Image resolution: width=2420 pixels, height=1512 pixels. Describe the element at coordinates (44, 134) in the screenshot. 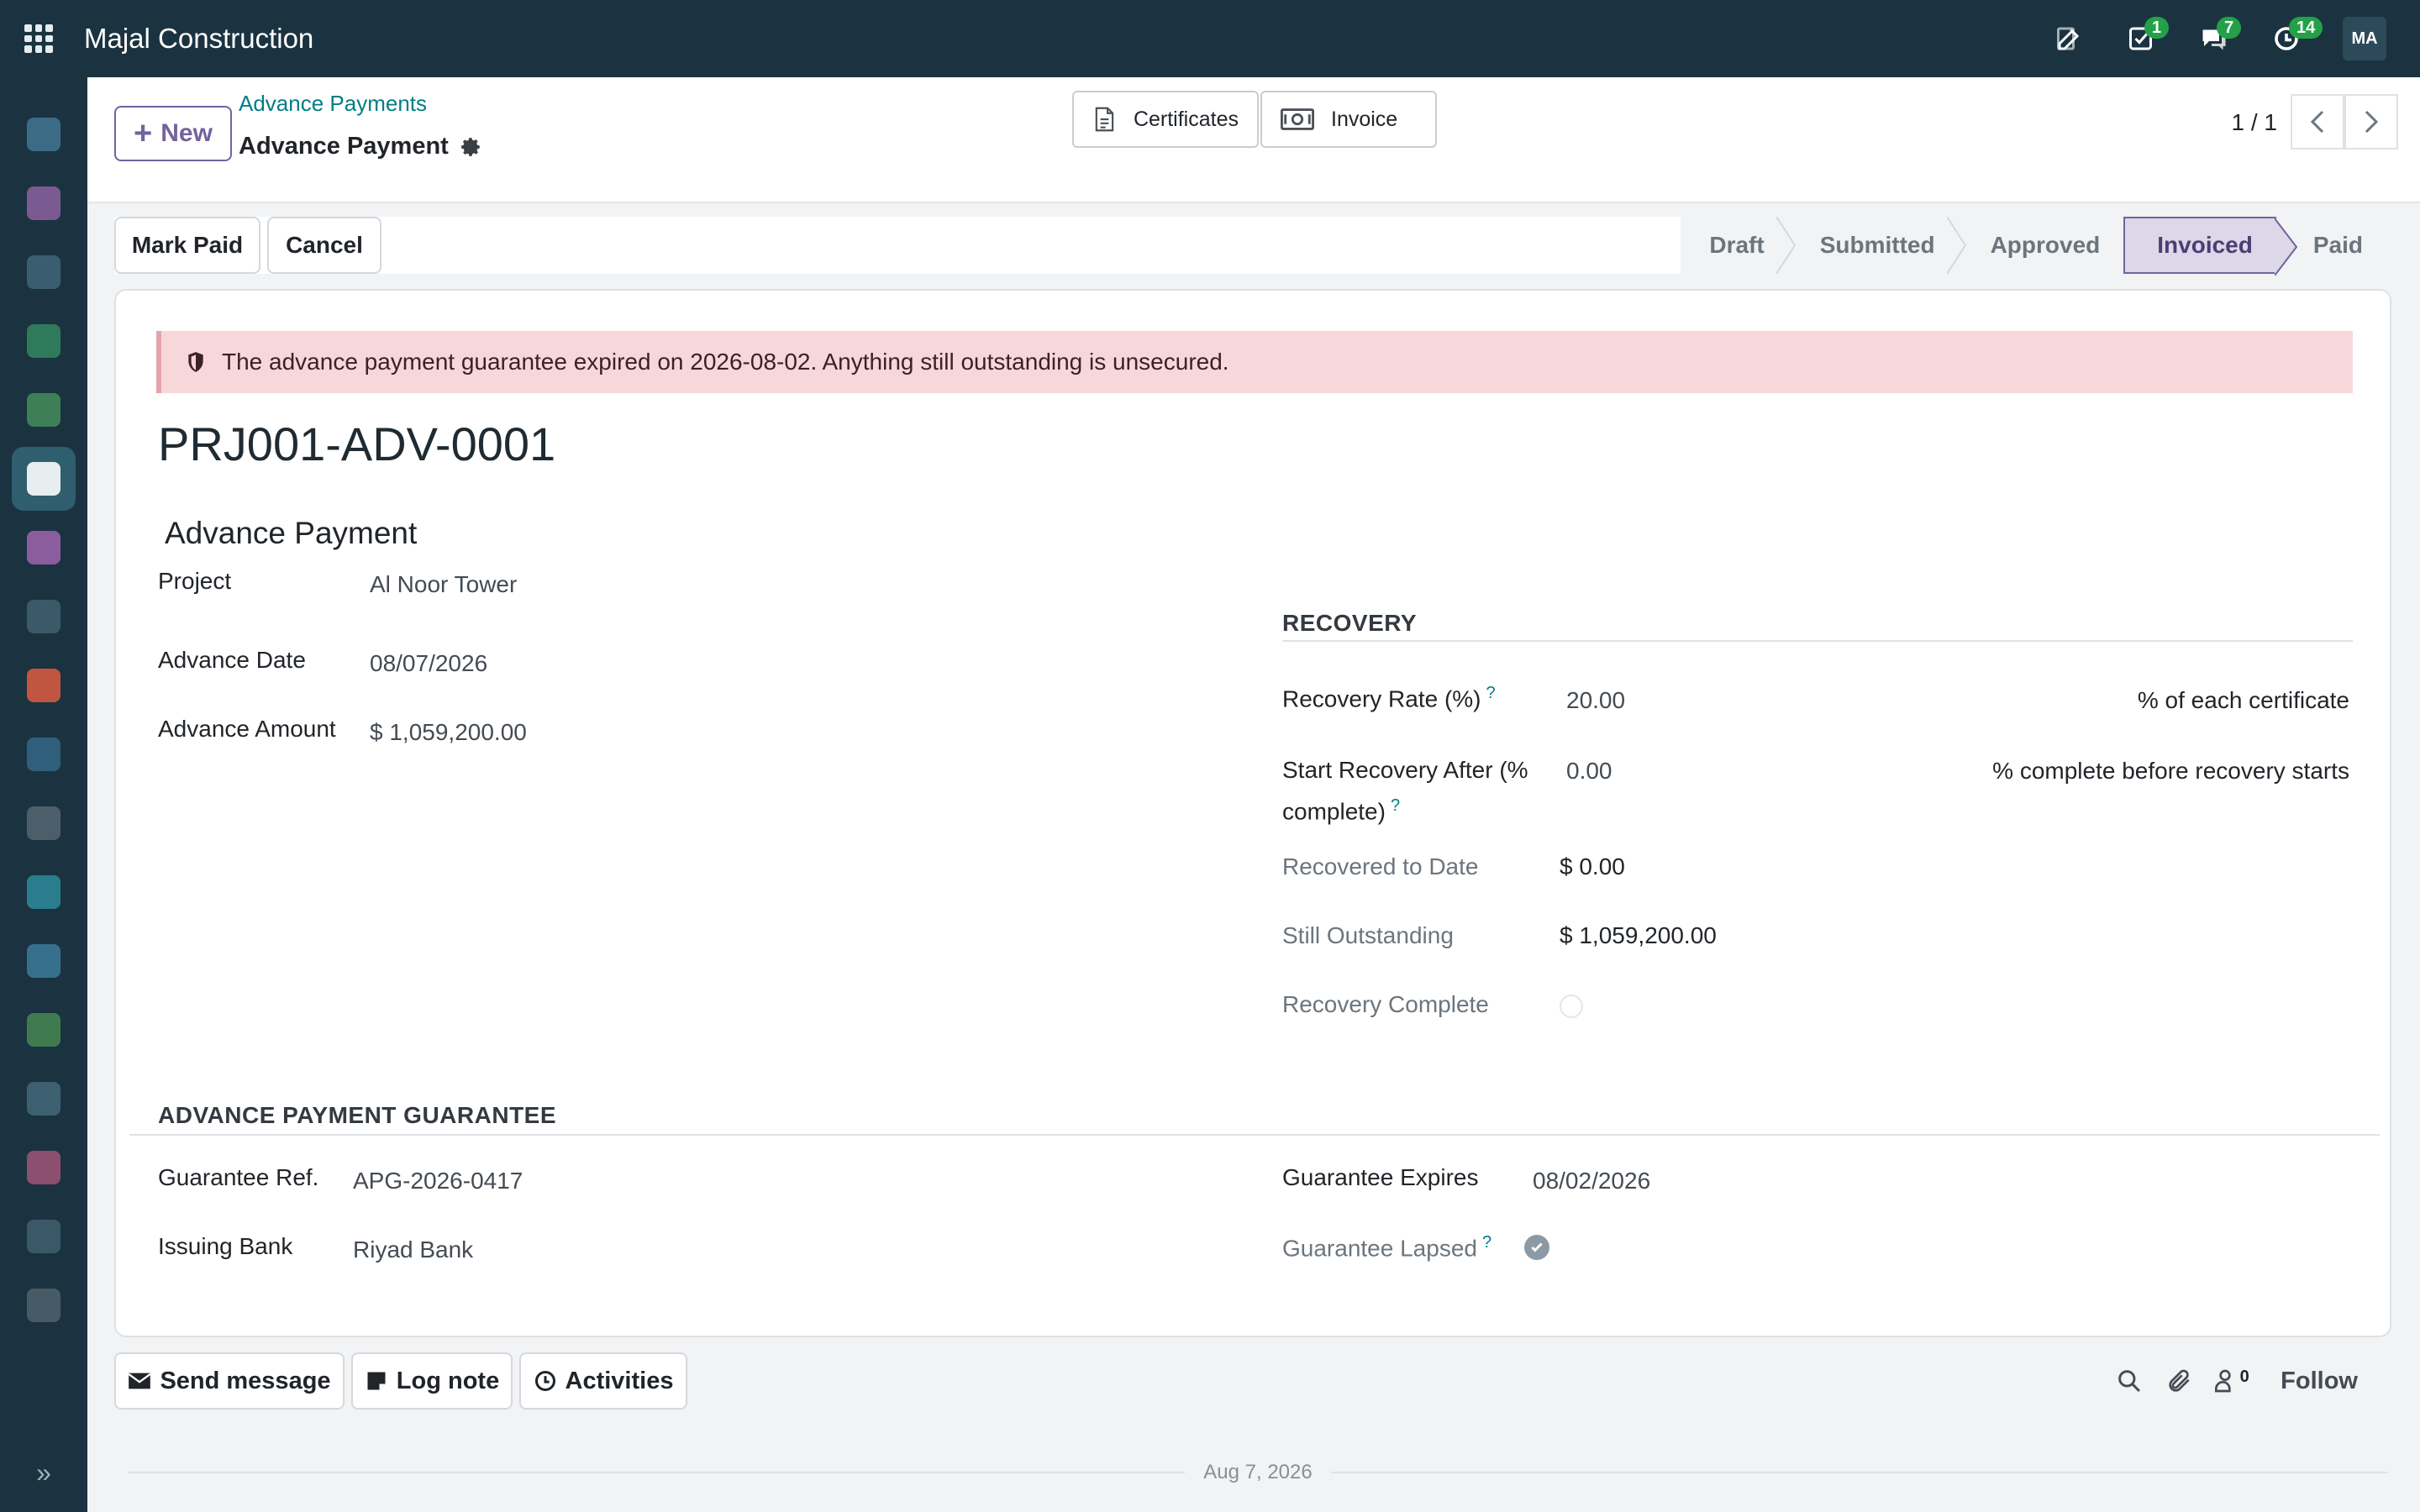

I see `sidebar-discuss-icon` at that location.